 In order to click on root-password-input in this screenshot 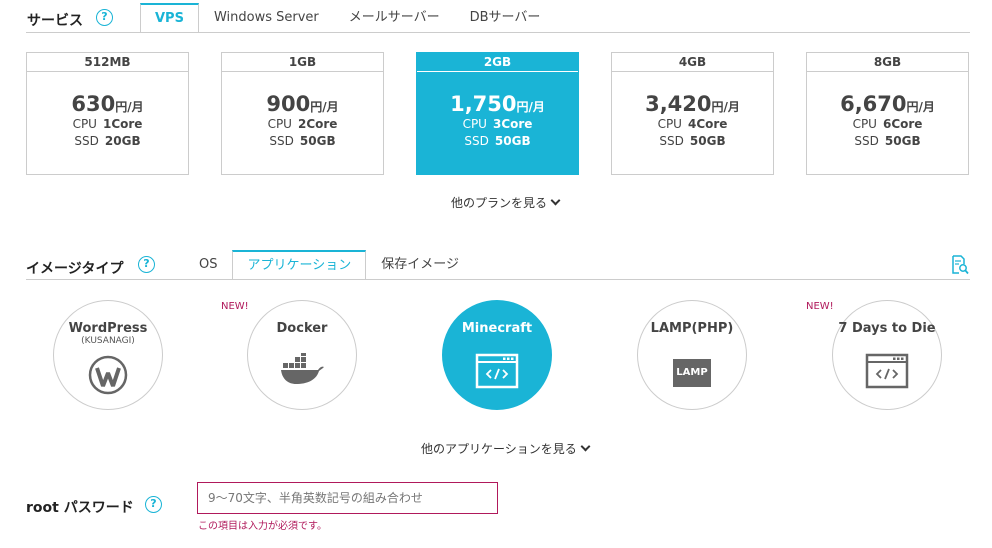, I will do `click(347, 498)`.